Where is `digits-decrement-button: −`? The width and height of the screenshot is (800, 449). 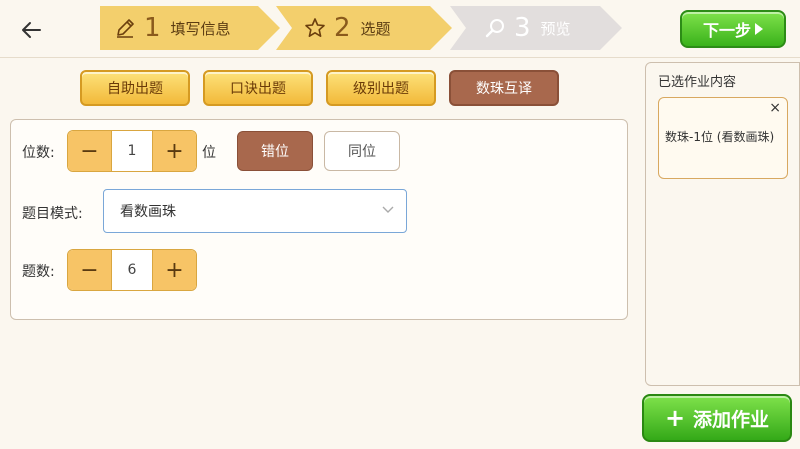 digits-decrement-button: − is located at coordinates (90, 151).